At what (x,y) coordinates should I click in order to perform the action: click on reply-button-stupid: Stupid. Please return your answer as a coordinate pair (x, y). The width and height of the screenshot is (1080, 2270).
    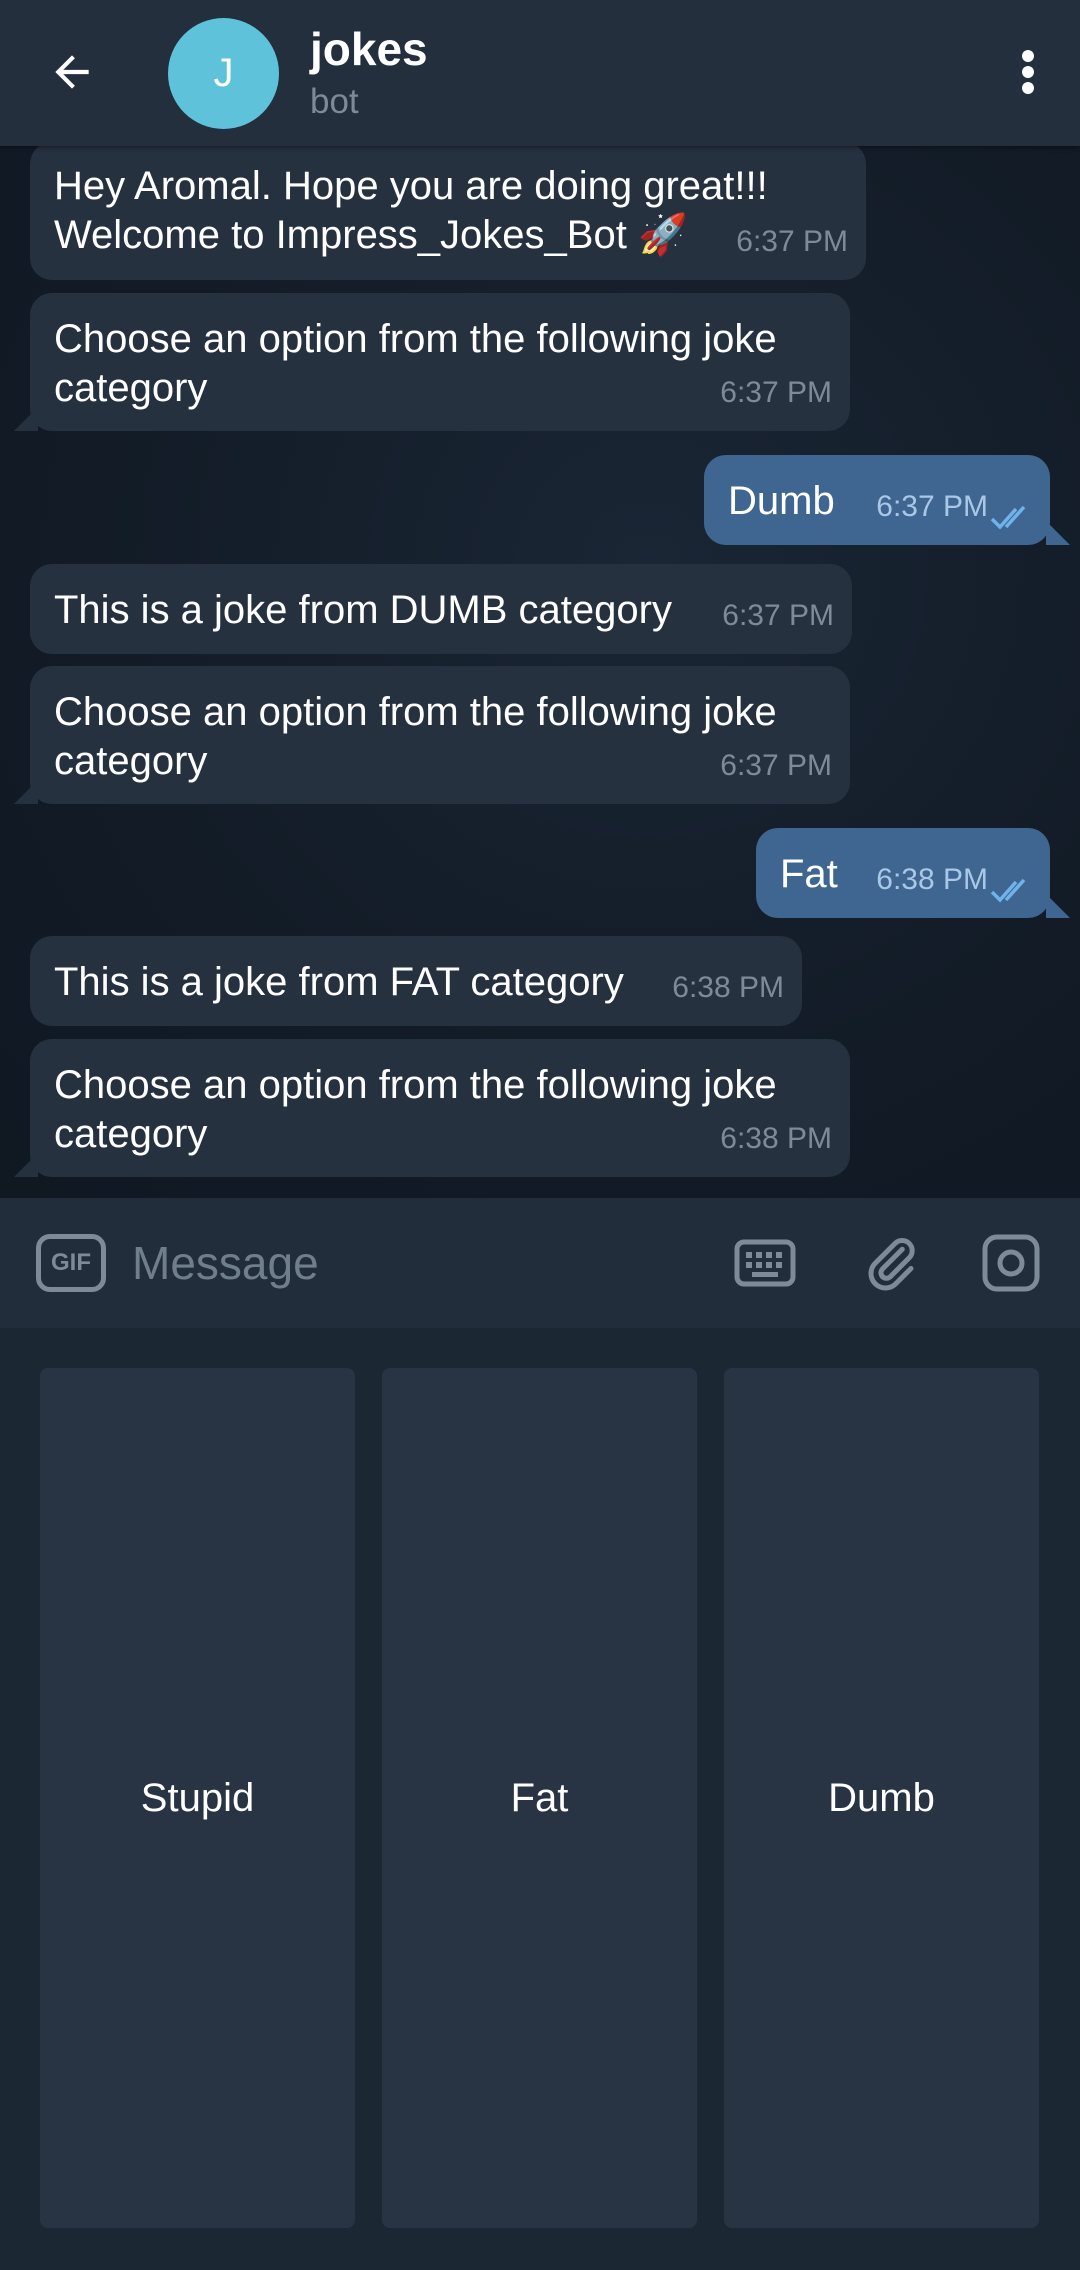
    Looking at the image, I should click on (197, 1798).